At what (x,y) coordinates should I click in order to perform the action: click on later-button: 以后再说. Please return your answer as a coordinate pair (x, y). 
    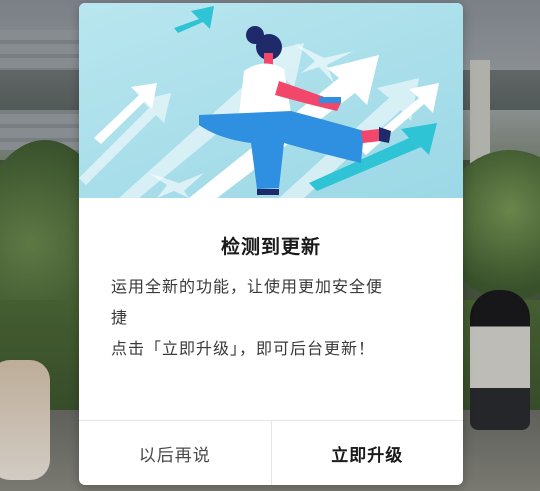
    Looking at the image, I should click on (175, 453).